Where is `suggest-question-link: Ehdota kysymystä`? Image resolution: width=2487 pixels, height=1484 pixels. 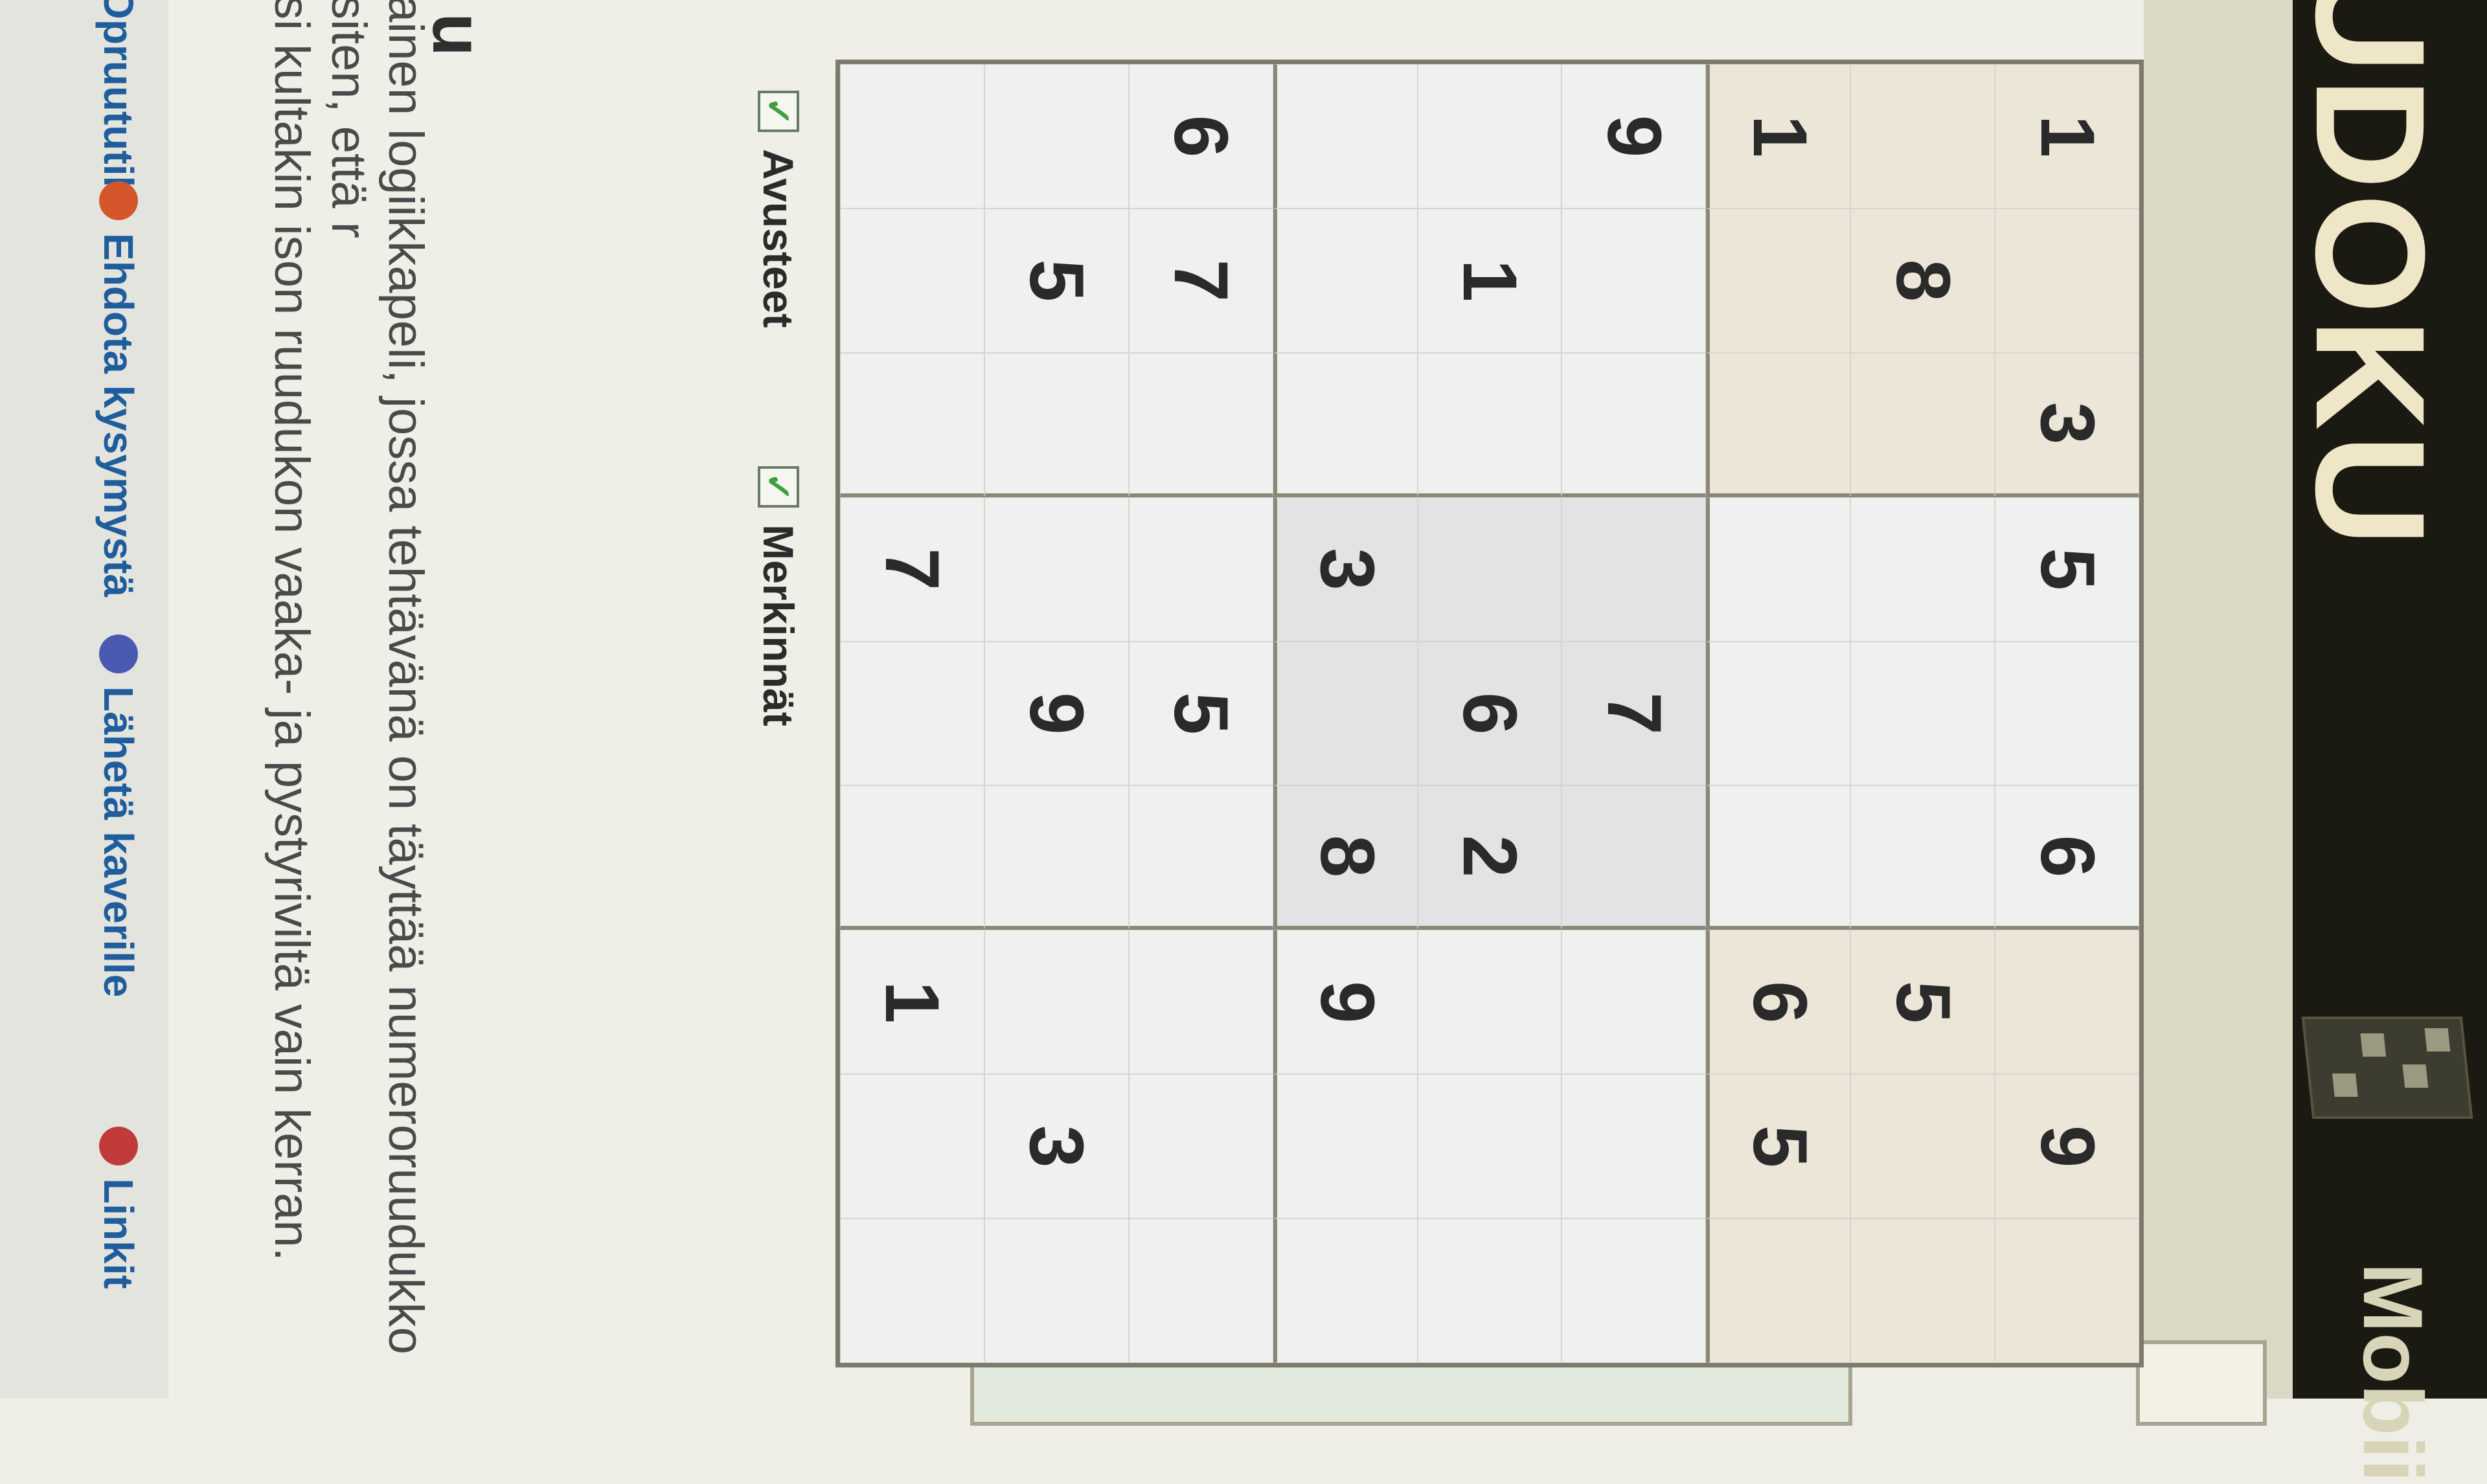 suggest-question-link: Ehdota kysymystä is located at coordinates (118, 389).